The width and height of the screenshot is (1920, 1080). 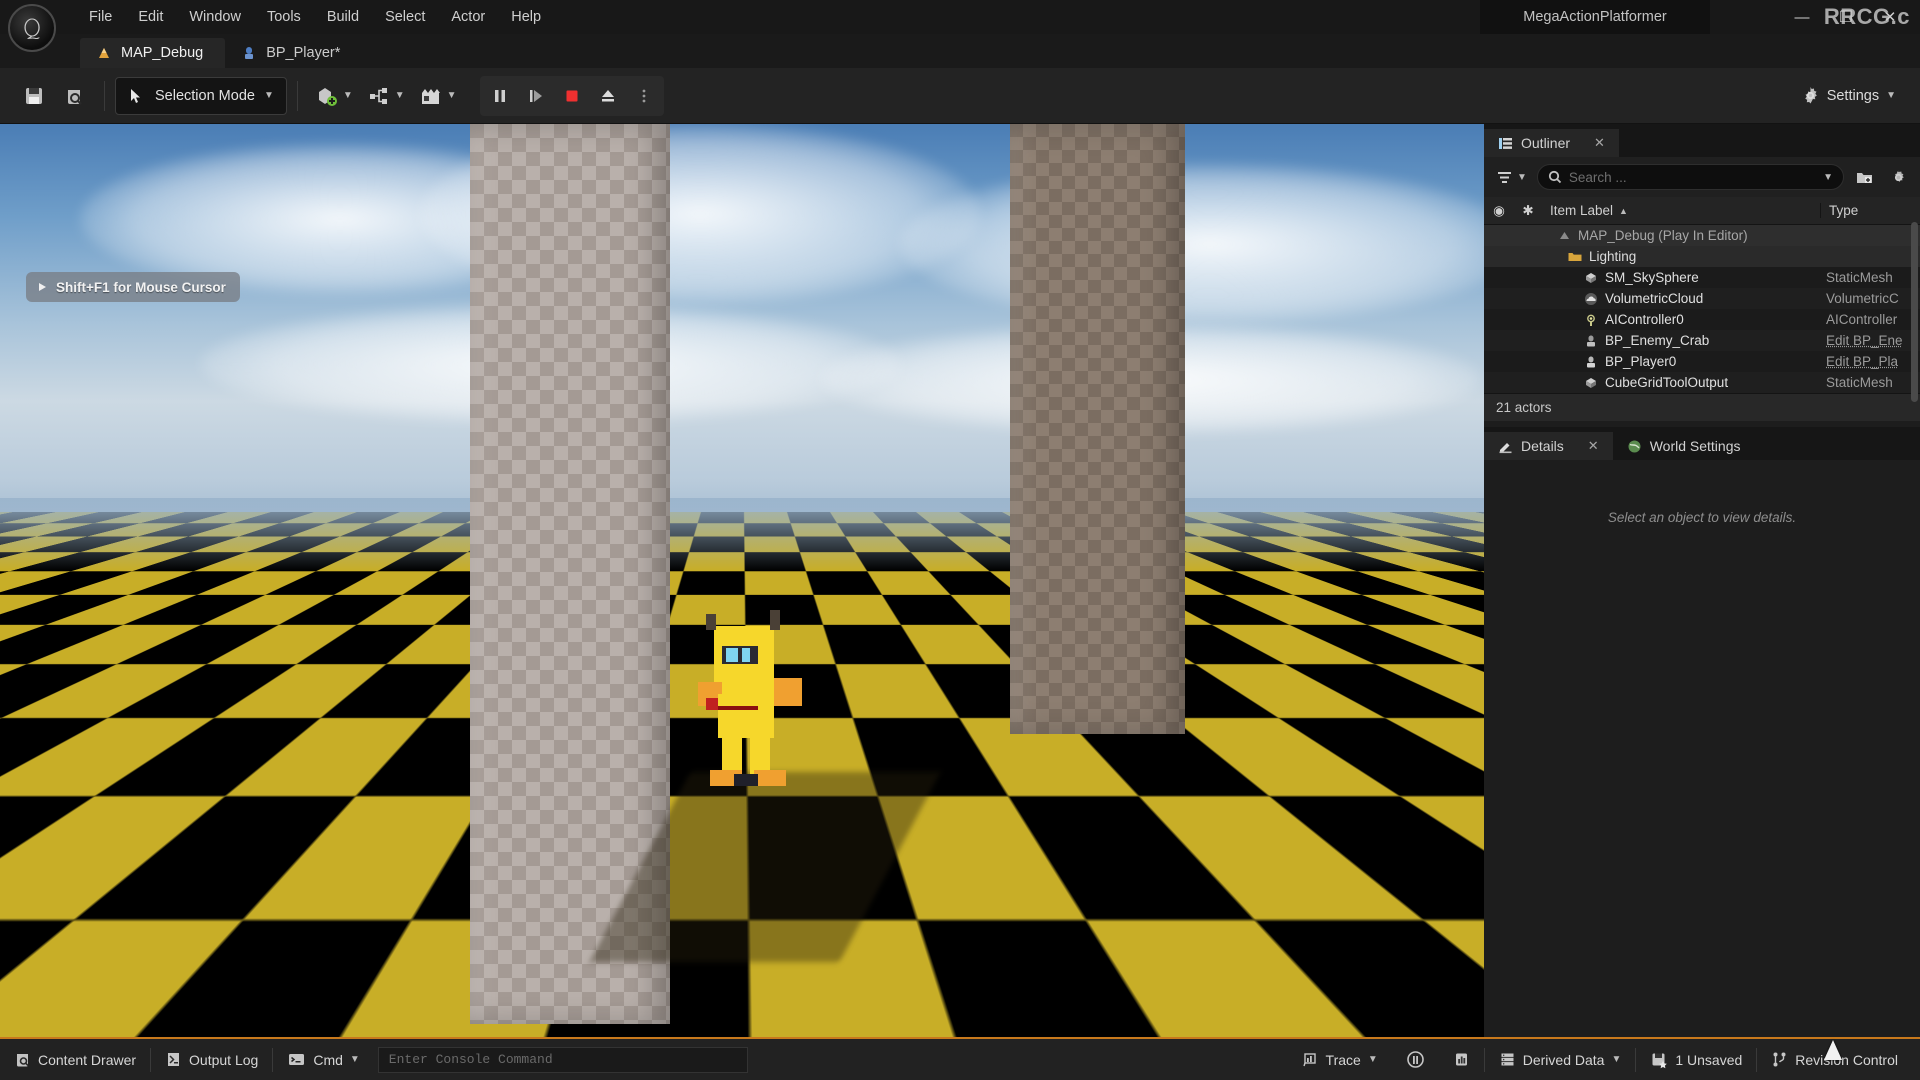 What do you see at coordinates (1659, 1060) in the screenshot?
I see `unsaved-icon` at bounding box center [1659, 1060].